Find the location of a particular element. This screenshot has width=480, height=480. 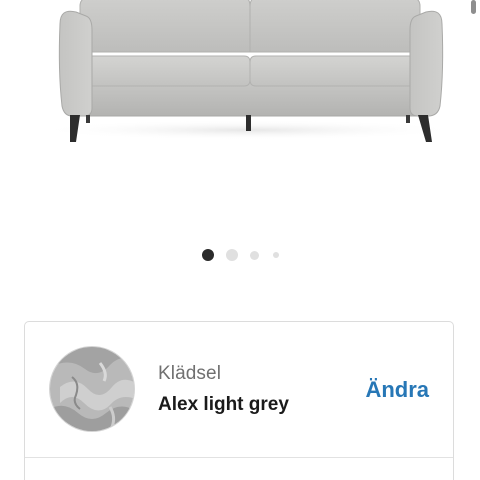

change-upholstery-link: Ändra is located at coordinates (397, 390).